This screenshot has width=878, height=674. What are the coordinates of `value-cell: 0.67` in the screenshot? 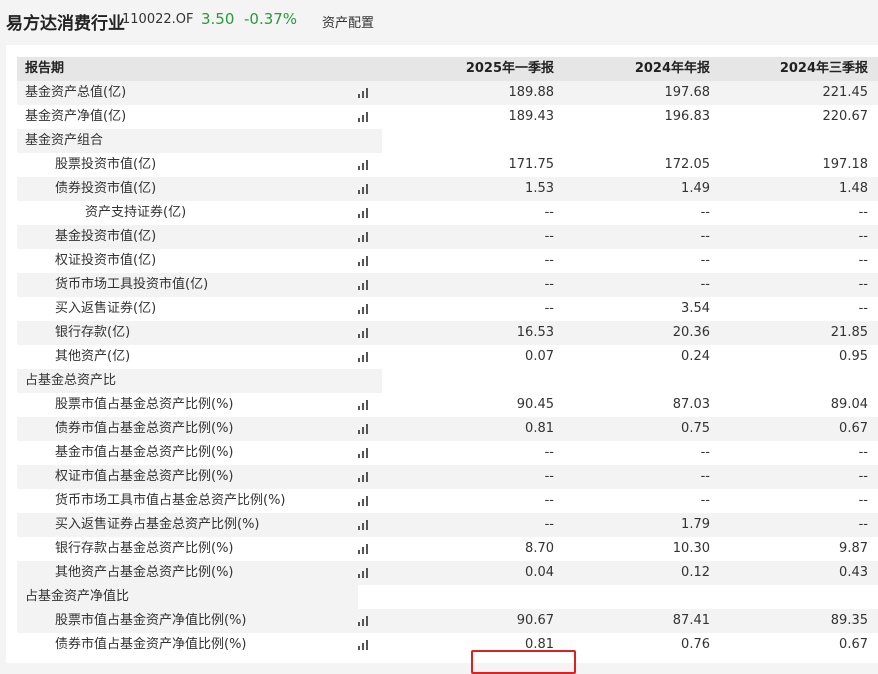 It's located at (799, 429).